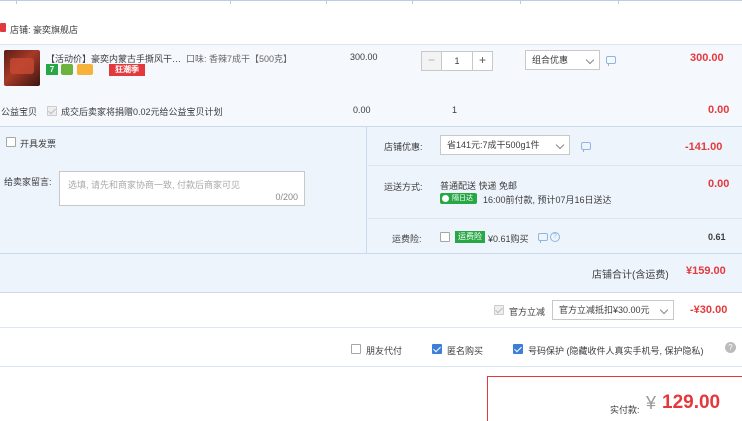  What do you see at coordinates (445, 237) in the screenshot?
I see `insurance-checkbox` at bounding box center [445, 237].